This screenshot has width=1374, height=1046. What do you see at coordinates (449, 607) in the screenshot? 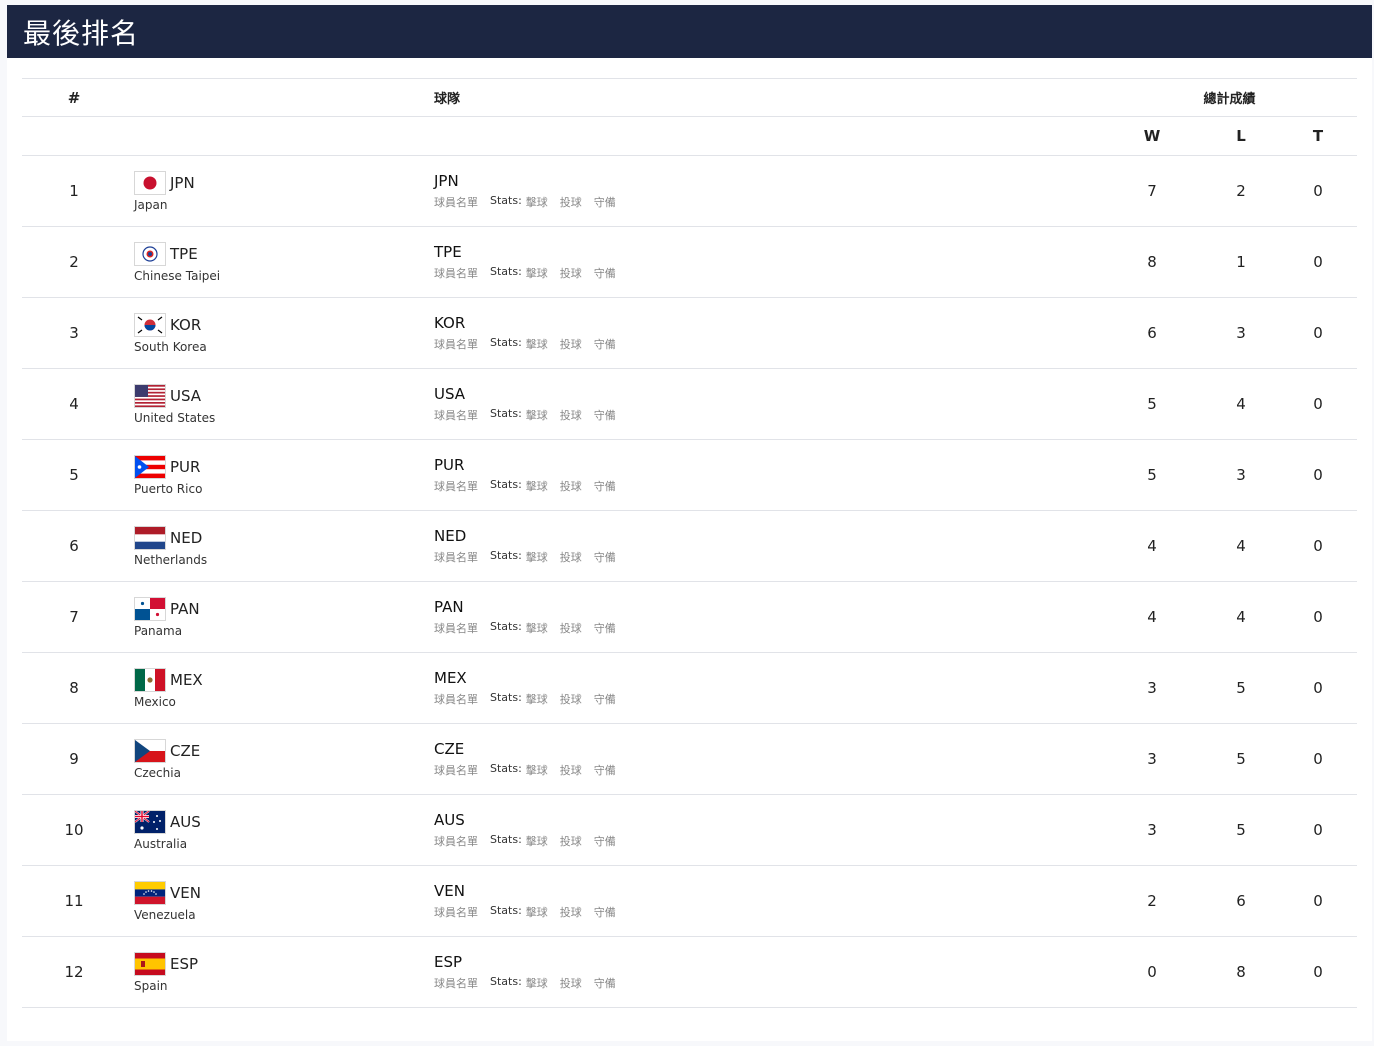
I see `team-link: PAN` at bounding box center [449, 607].